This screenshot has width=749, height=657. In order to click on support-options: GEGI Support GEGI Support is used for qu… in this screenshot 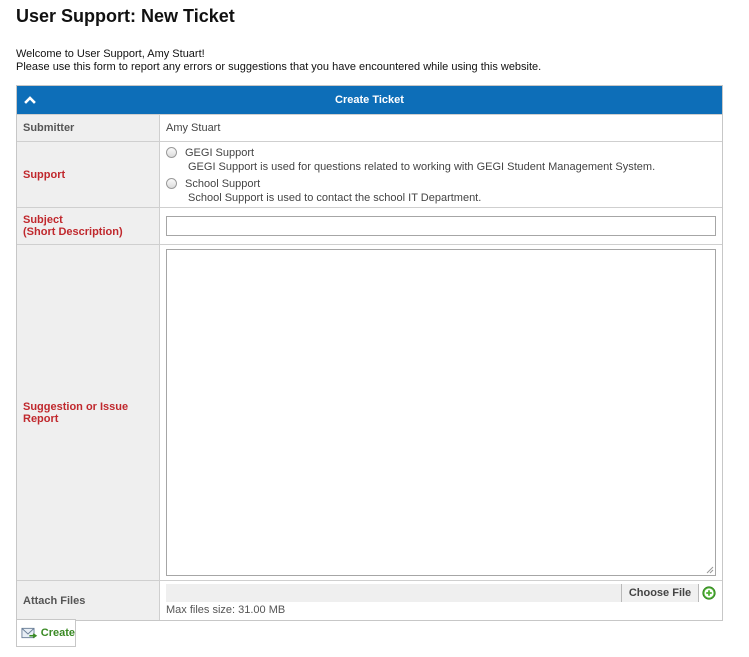, I will do `click(441, 174)`.